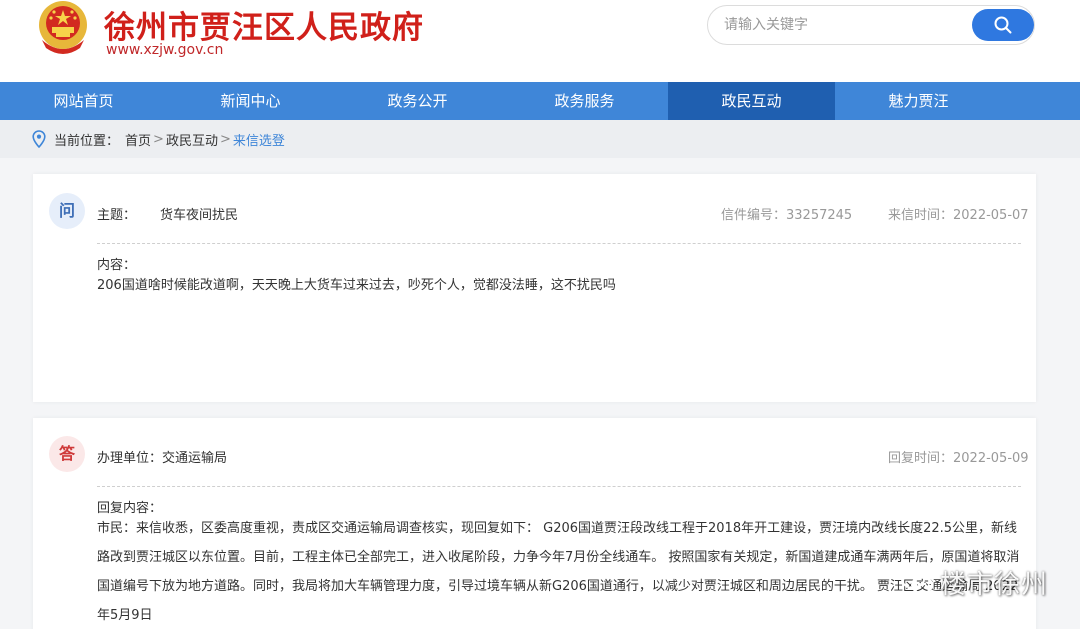  I want to click on nav-item-gov-service: 政务服务, so click(584, 101).